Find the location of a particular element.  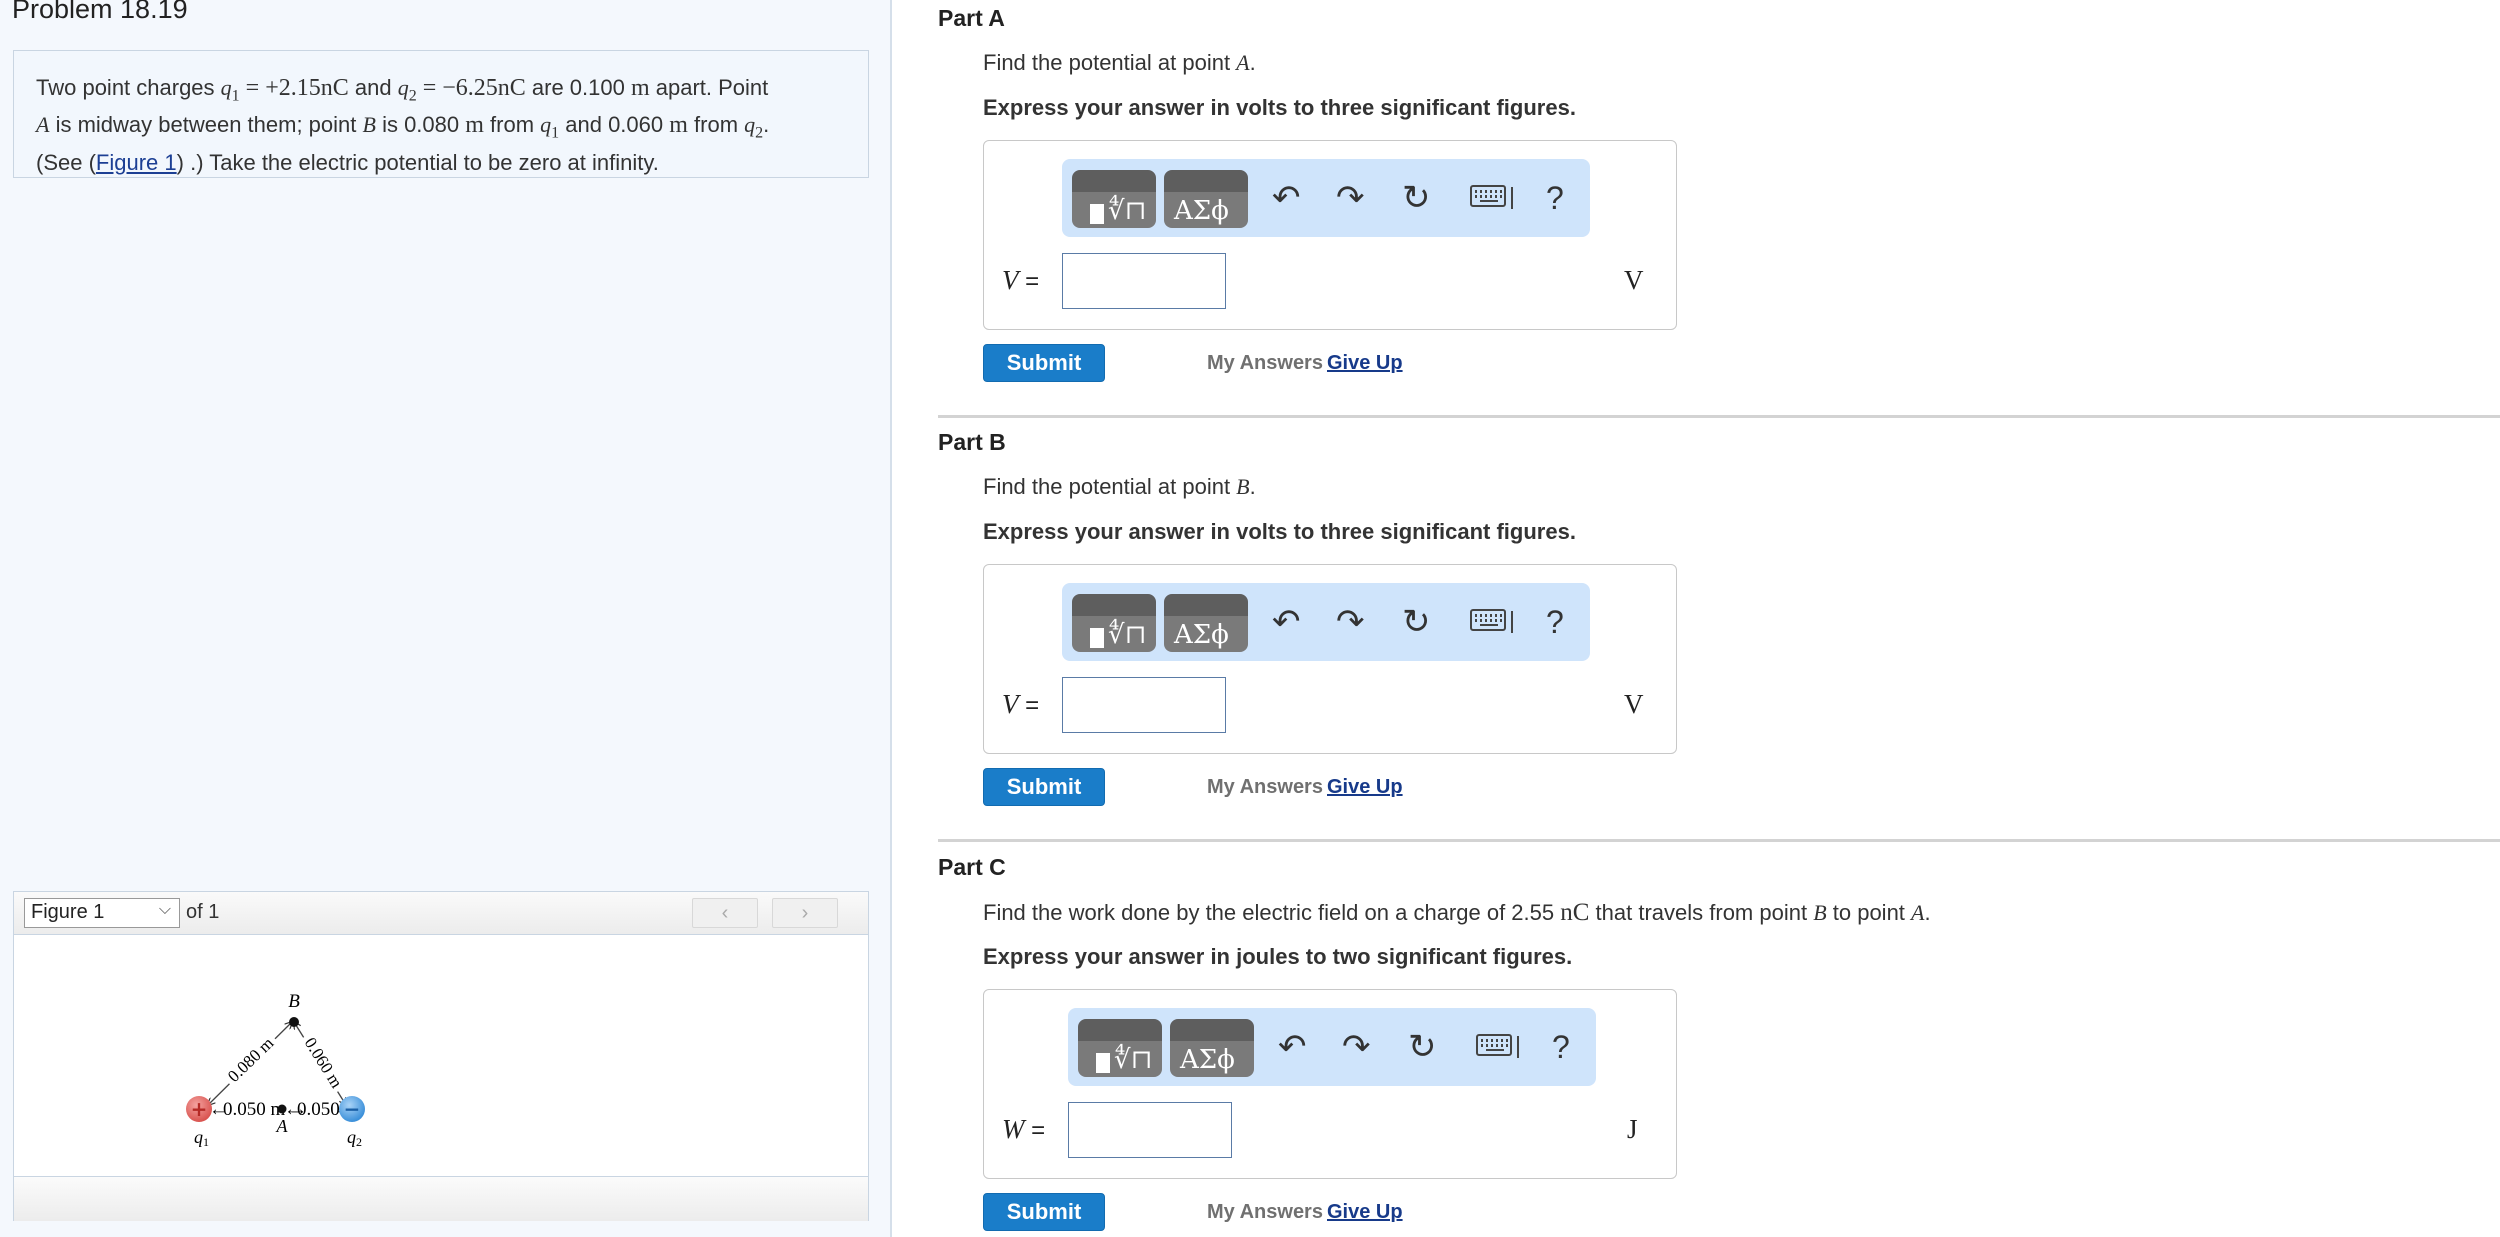

problem-title: Problem 18.19 is located at coordinates (100, 12).